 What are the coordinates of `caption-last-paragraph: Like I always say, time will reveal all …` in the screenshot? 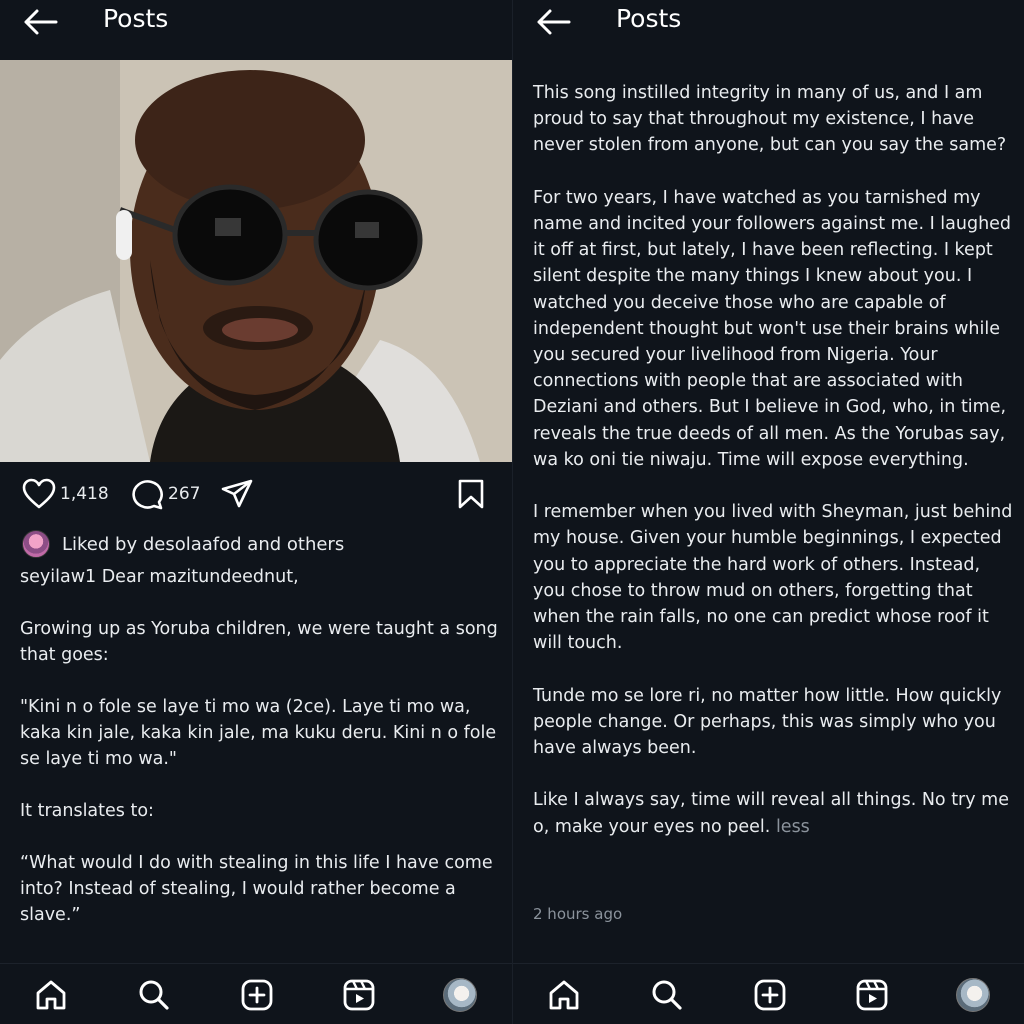 It's located at (773, 813).